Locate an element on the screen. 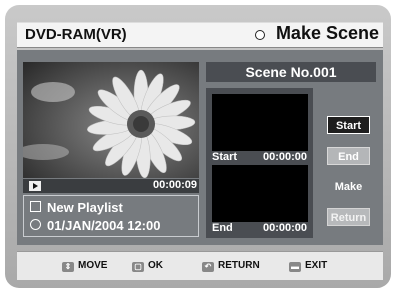 This screenshot has height=293, width=396. scene-thumbnails: Start 00:00:00 End 00:00:00 is located at coordinates (259, 163).